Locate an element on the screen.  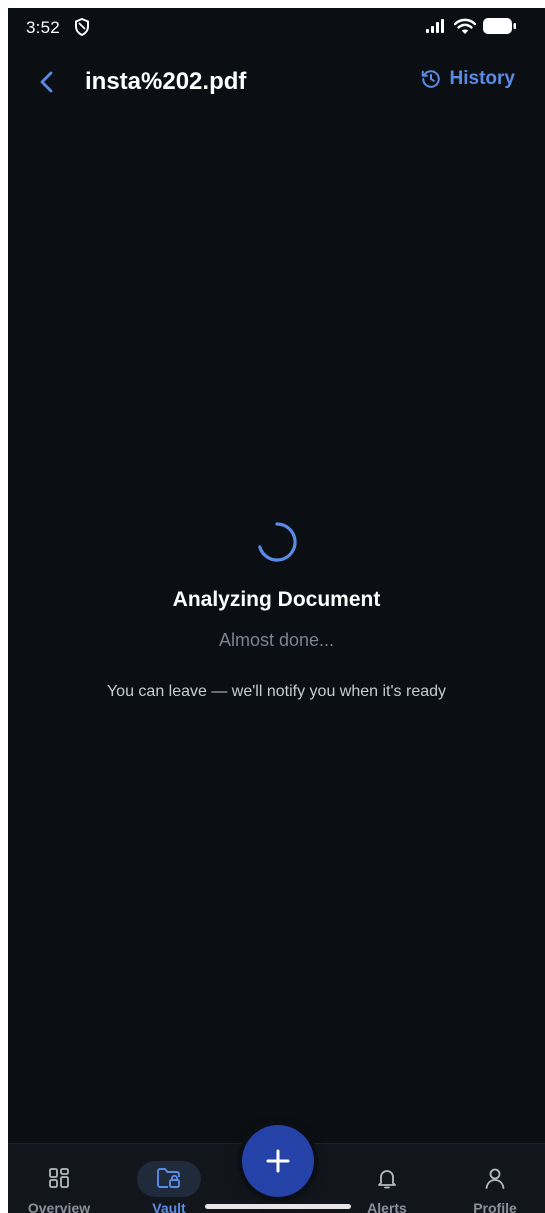
nav-item-vault: Vault is located at coordinates (169, 1178).